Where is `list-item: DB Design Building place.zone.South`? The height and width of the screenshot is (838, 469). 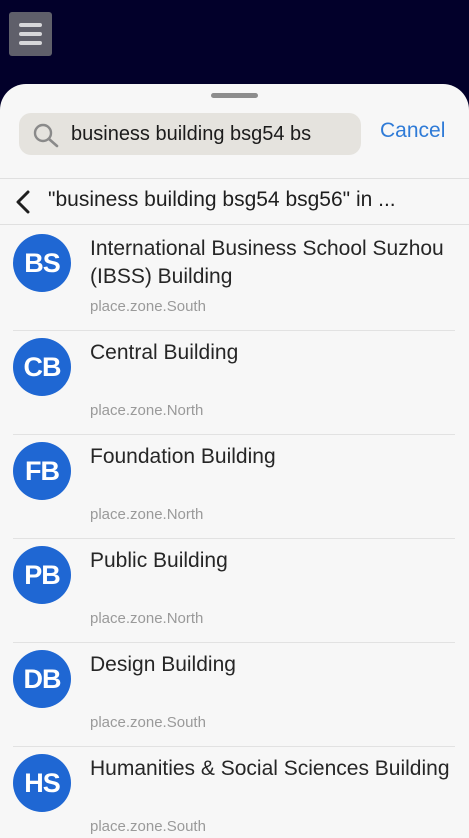 list-item: DB Design Building place.zone.South is located at coordinates (234, 695).